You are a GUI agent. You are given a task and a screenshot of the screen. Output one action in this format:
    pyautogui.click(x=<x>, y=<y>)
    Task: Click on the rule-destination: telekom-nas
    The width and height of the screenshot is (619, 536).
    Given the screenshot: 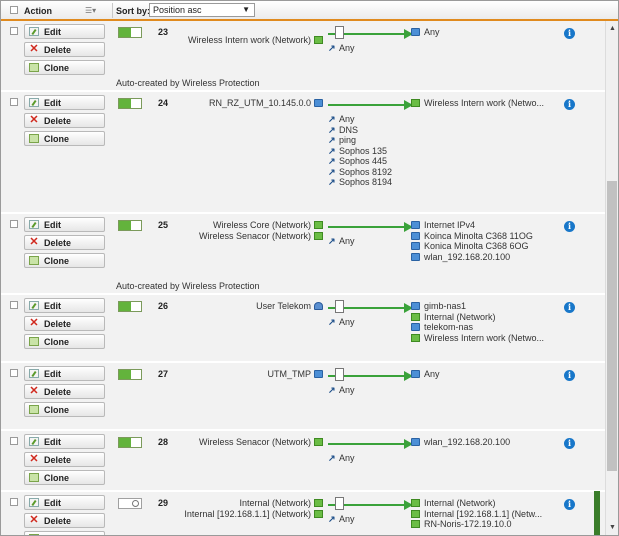 What is the action you would take?
    pyautogui.click(x=442, y=327)
    